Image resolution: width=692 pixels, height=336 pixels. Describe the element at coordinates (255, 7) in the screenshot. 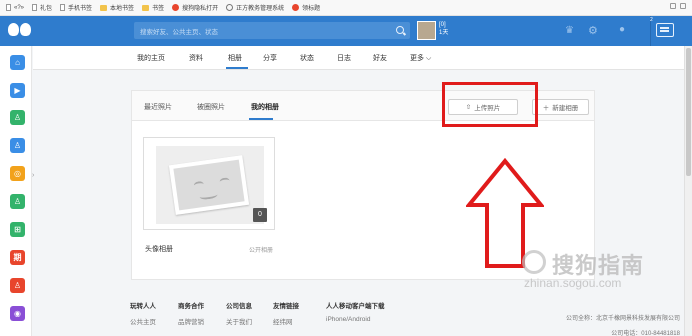

I see `bookmark-item: 正方教务管理系统` at that location.